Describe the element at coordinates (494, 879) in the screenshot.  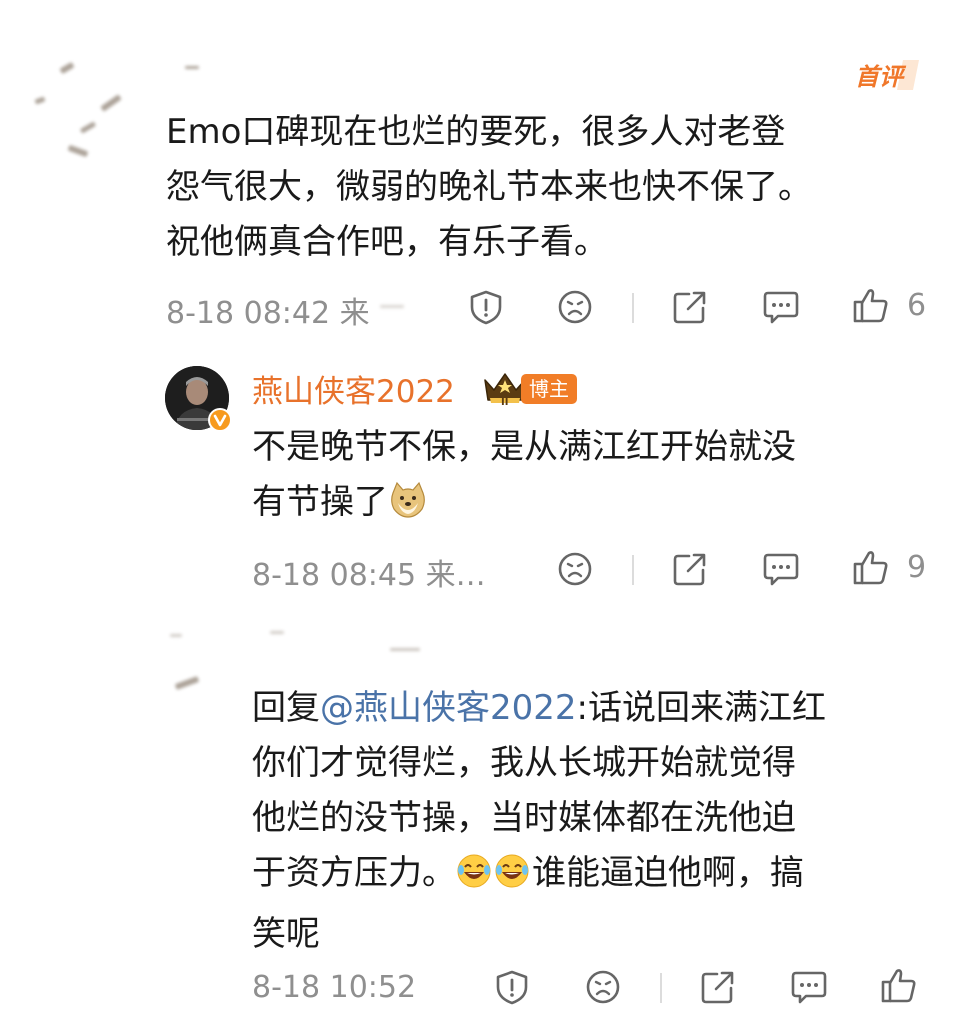
I see `laugh-cry-emoji` at that location.